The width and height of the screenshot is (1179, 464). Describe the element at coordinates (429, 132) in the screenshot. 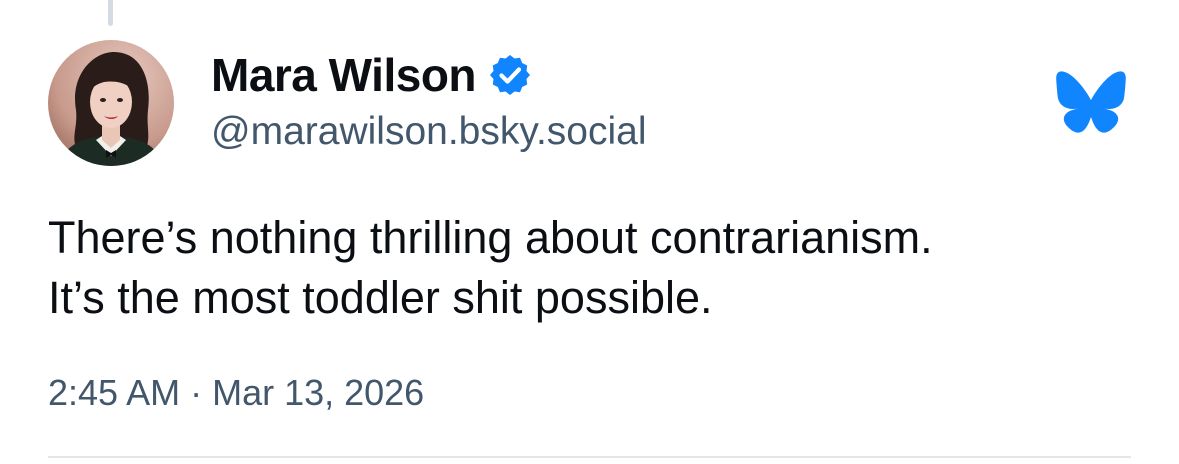

I see `author-handle: @marawilson.bsky.social` at that location.